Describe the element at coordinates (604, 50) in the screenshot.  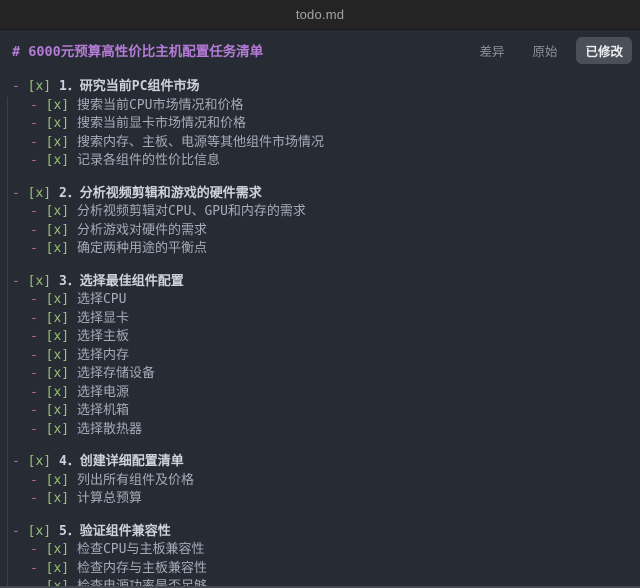
I see `modified-view-button: 已修改` at that location.